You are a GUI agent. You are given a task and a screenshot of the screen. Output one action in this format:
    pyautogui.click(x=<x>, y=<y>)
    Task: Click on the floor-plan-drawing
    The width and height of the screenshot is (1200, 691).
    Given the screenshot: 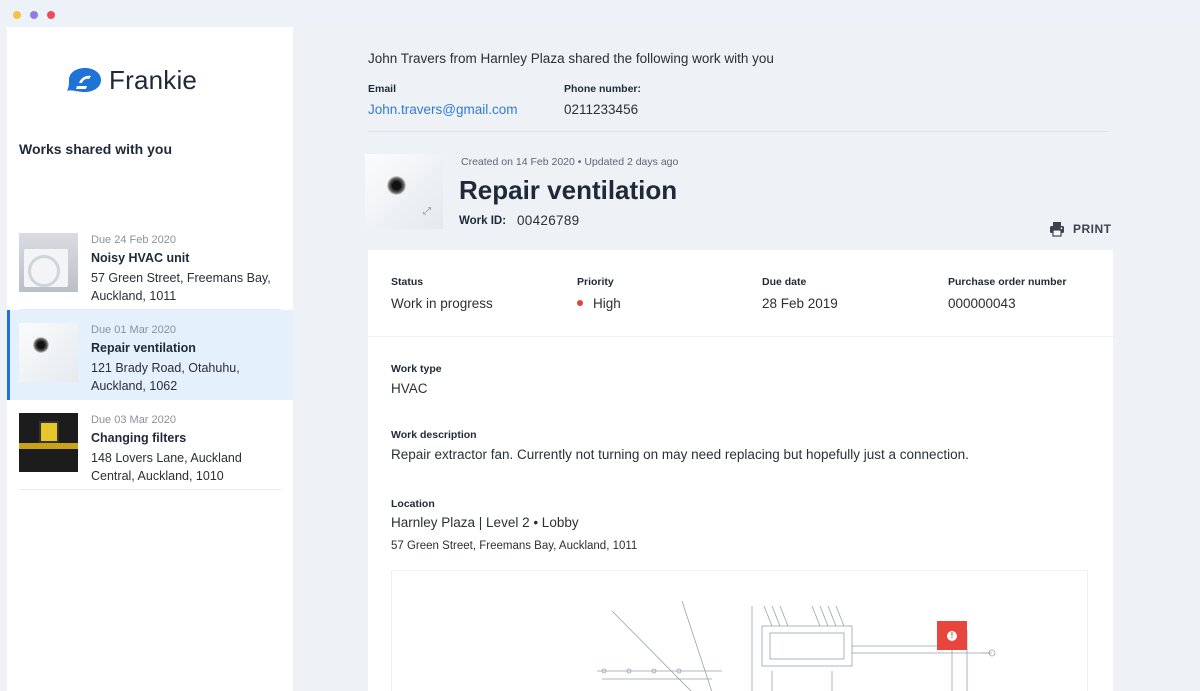 What is the action you would take?
    pyautogui.click(x=796, y=645)
    